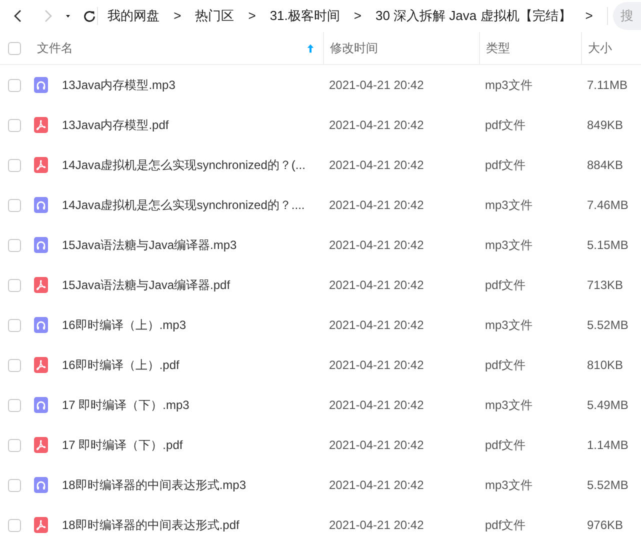  Describe the element at coordinates (474, 16) in the screenshot. I see `breadcrumb-link: 30 深入拆解 Java 虚拟机【完结】` at that location.